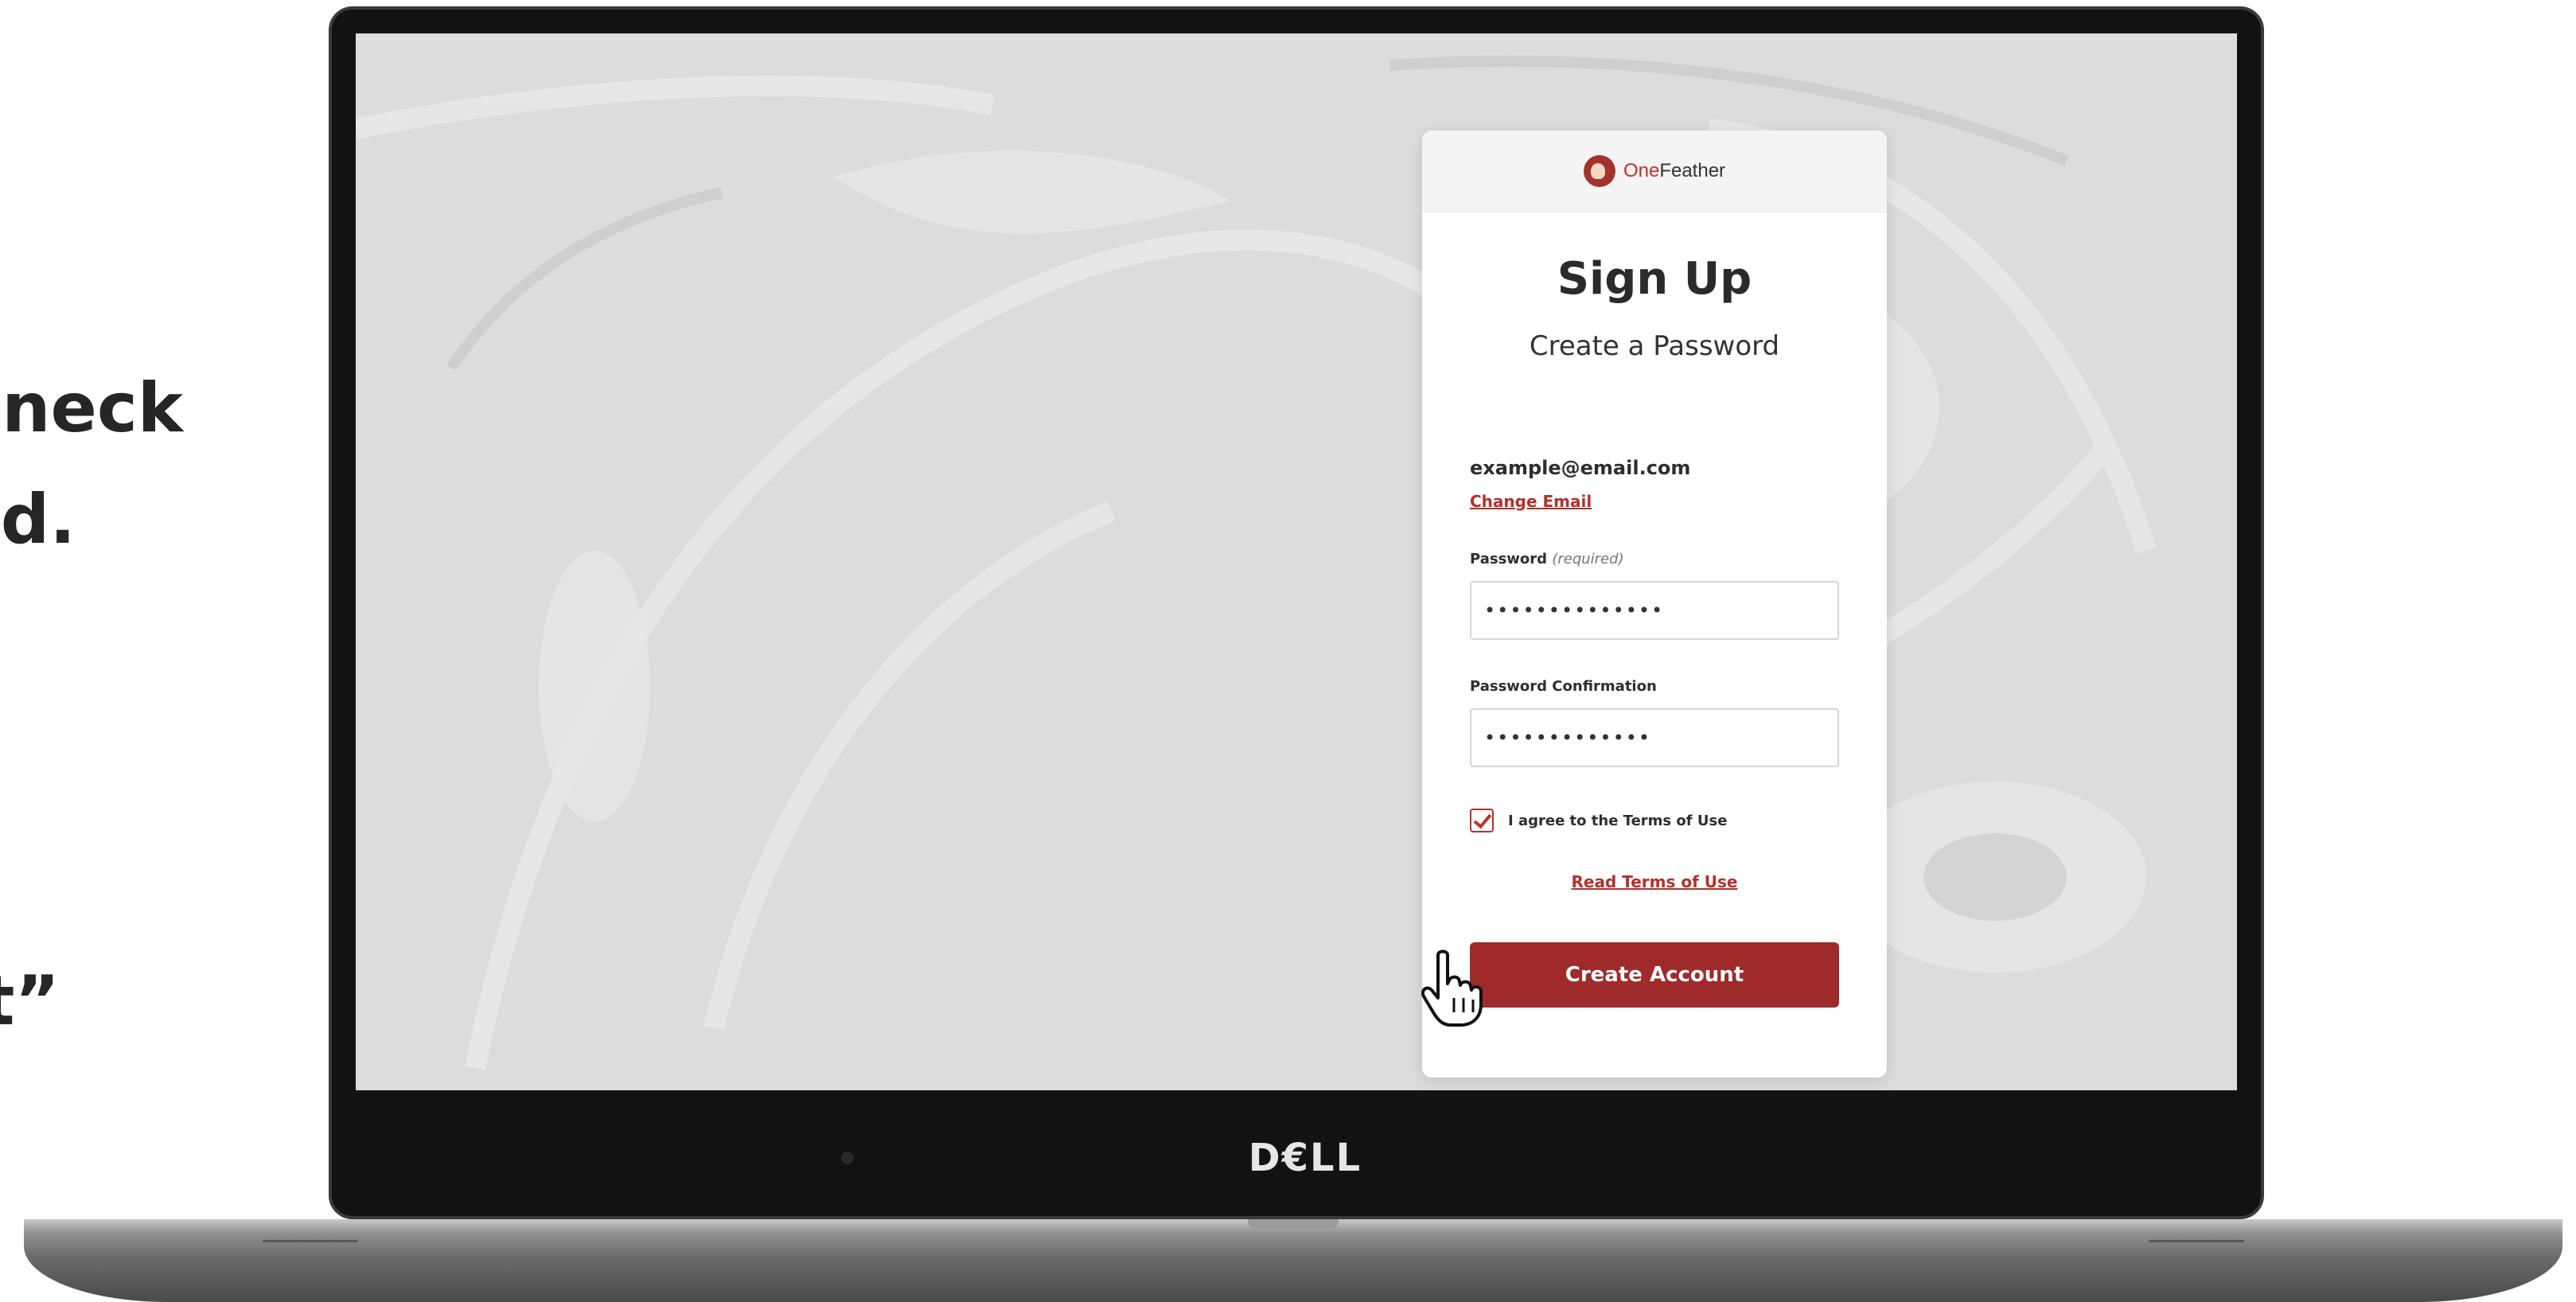 The width and height of the screenshot is (2576, 1302). What do you see at coordinates (1654, 610) in the screenshot?
I see `password-input: ••••••••••••••` at bounding box center [1654, 610].